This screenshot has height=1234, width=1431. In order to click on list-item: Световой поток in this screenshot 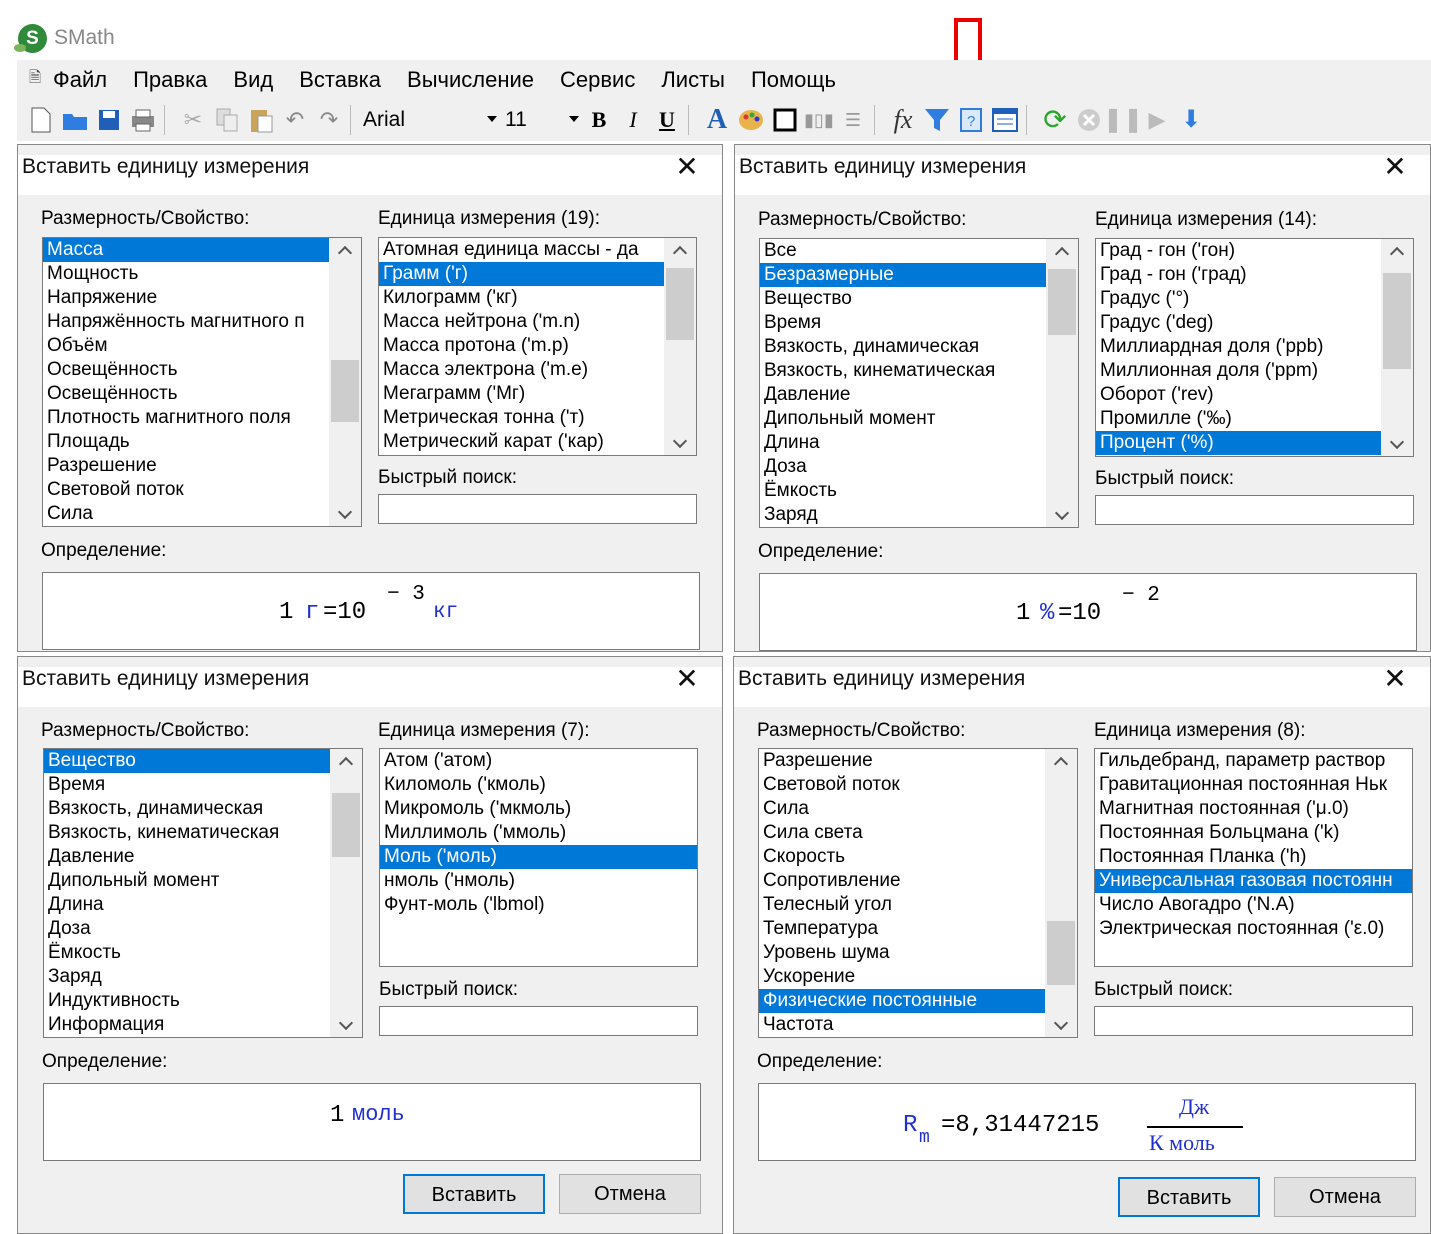, I will do `click(902, 785)`.